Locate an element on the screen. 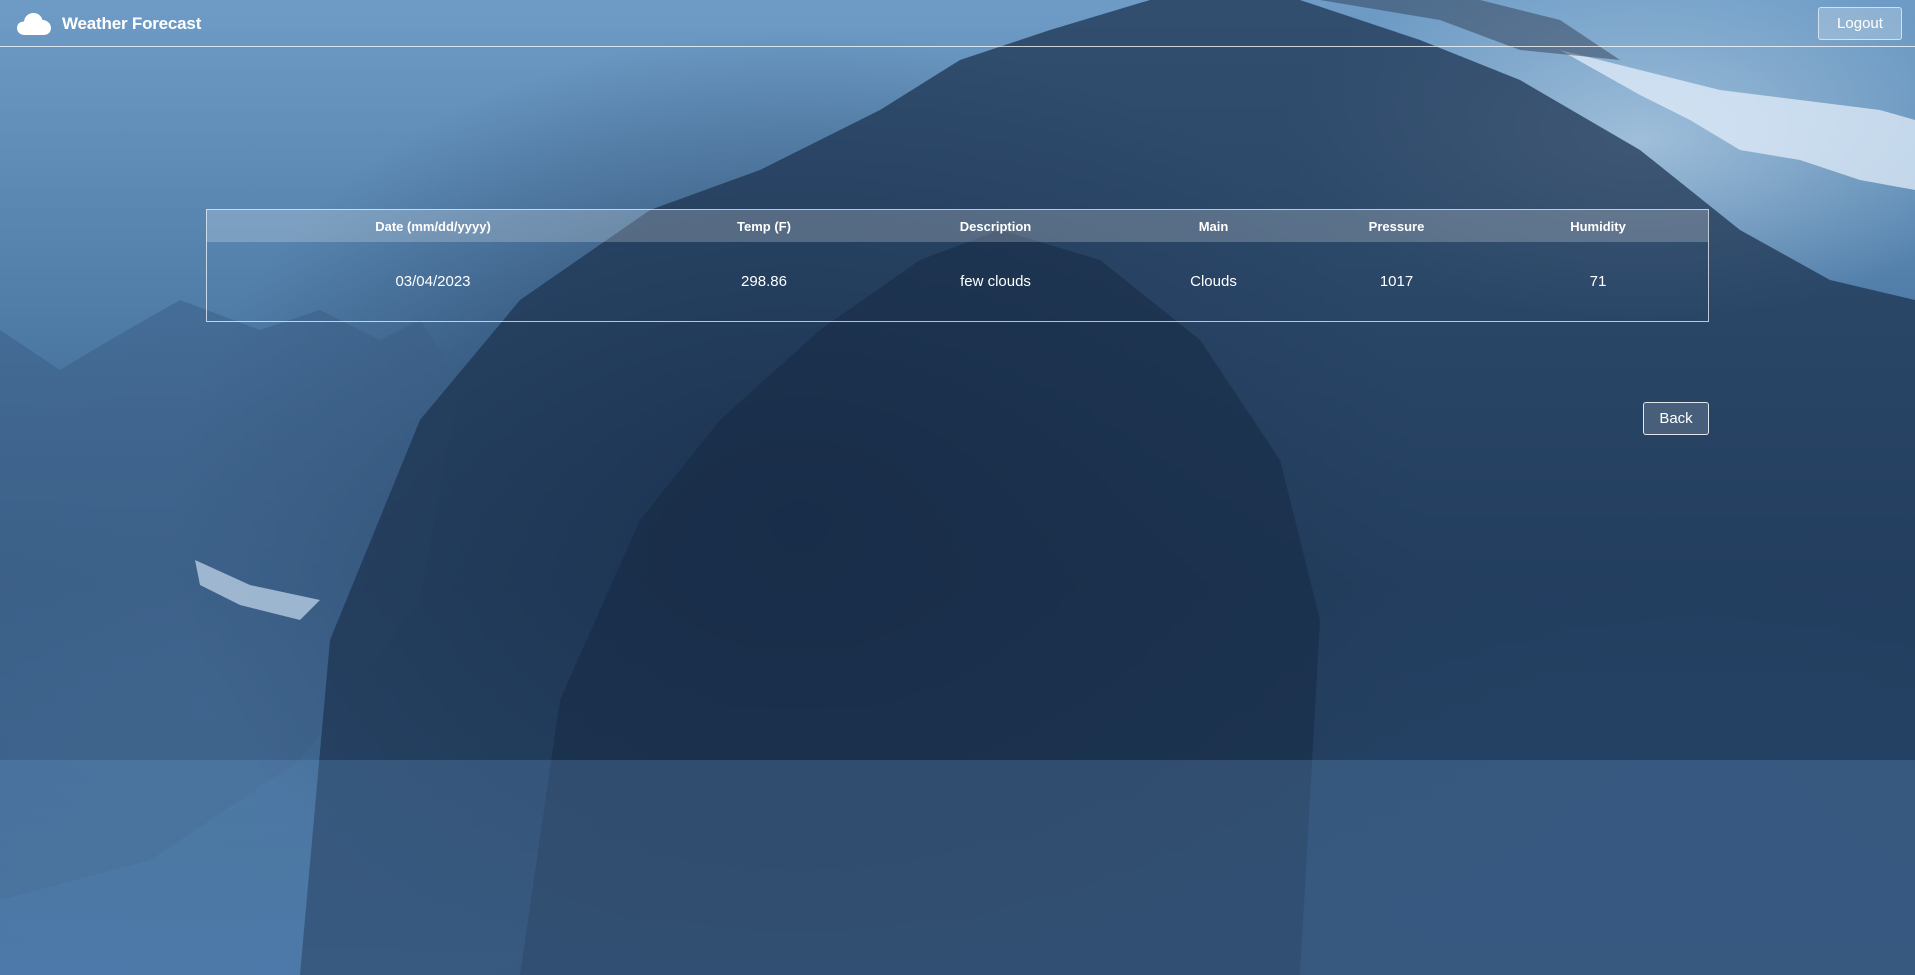 The height and width of the screenshot is (975, 1915). cell-description: few clouds is located at coordinates (995, 281).